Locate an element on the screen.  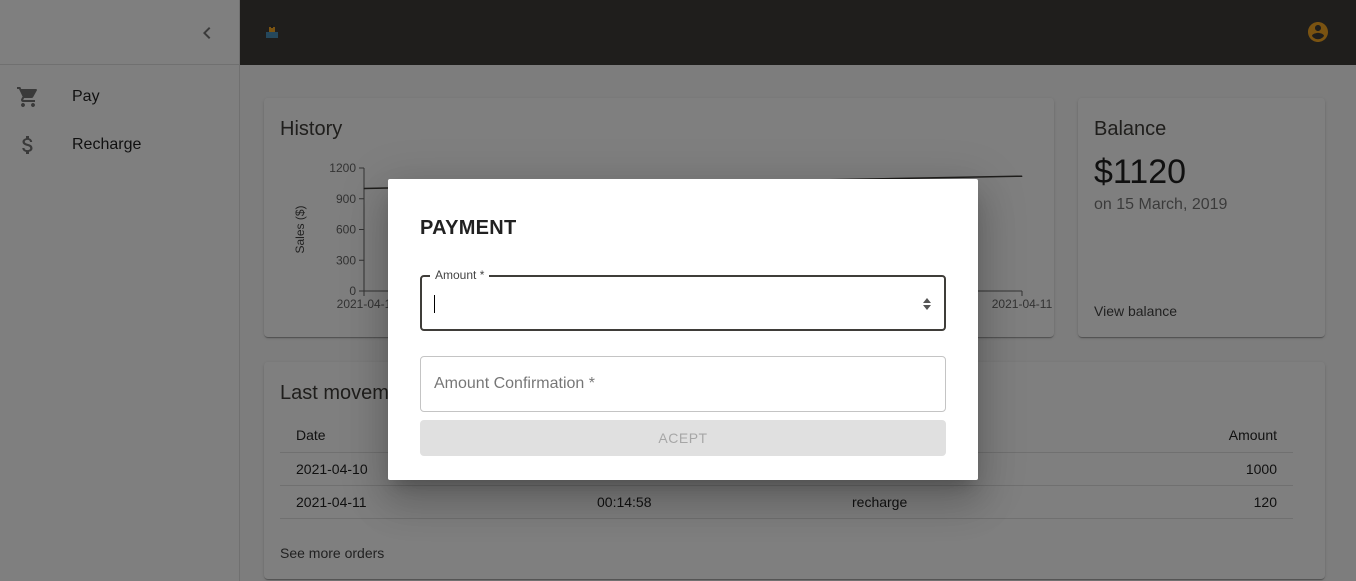
number-spinner-icon is located at coordinates (927, 304).